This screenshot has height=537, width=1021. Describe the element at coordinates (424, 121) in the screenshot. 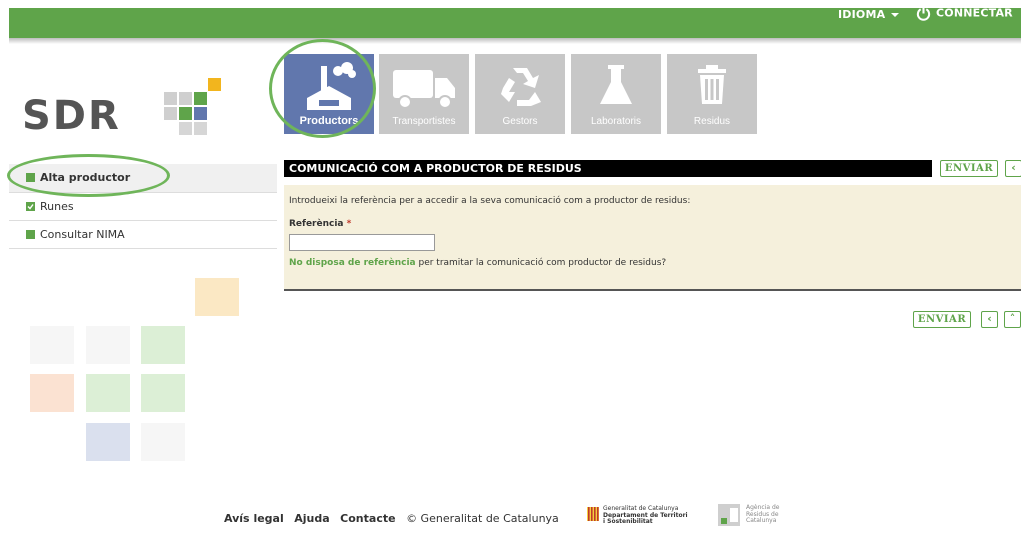

I see `category-label: Transportistes` at that location.